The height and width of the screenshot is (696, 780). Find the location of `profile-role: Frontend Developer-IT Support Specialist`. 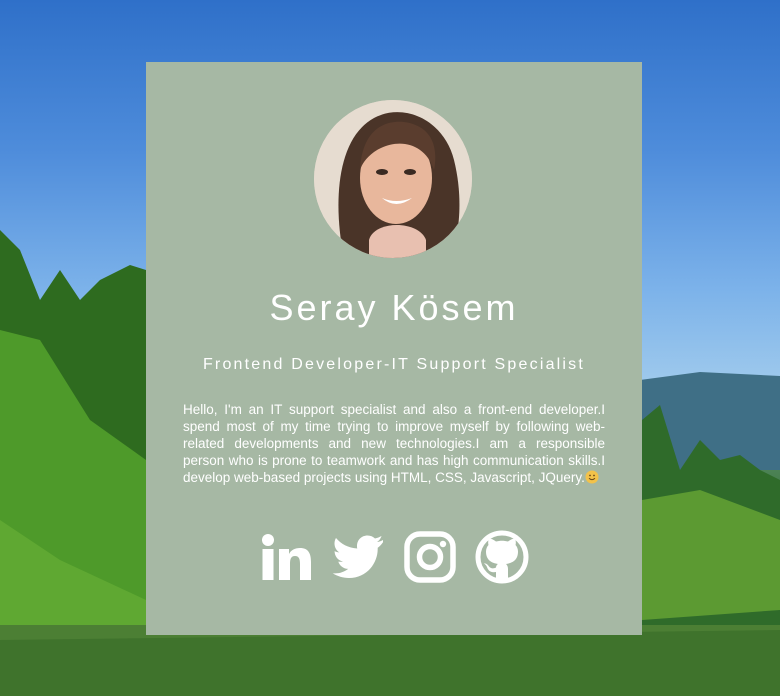

profile-role: Frontend Developer-IT Support Specialist is located at coordinates (394, 364).